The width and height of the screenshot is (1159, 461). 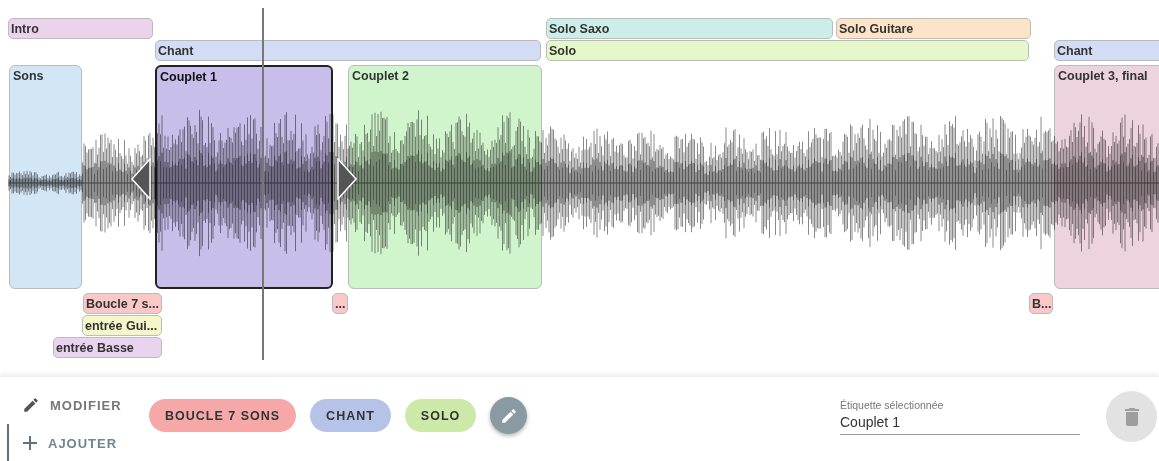 What do you see at coordinates (960, 424) in the screenshot?
I see `selected-label-field: Couplet 1` at bounding box center [960, 424].